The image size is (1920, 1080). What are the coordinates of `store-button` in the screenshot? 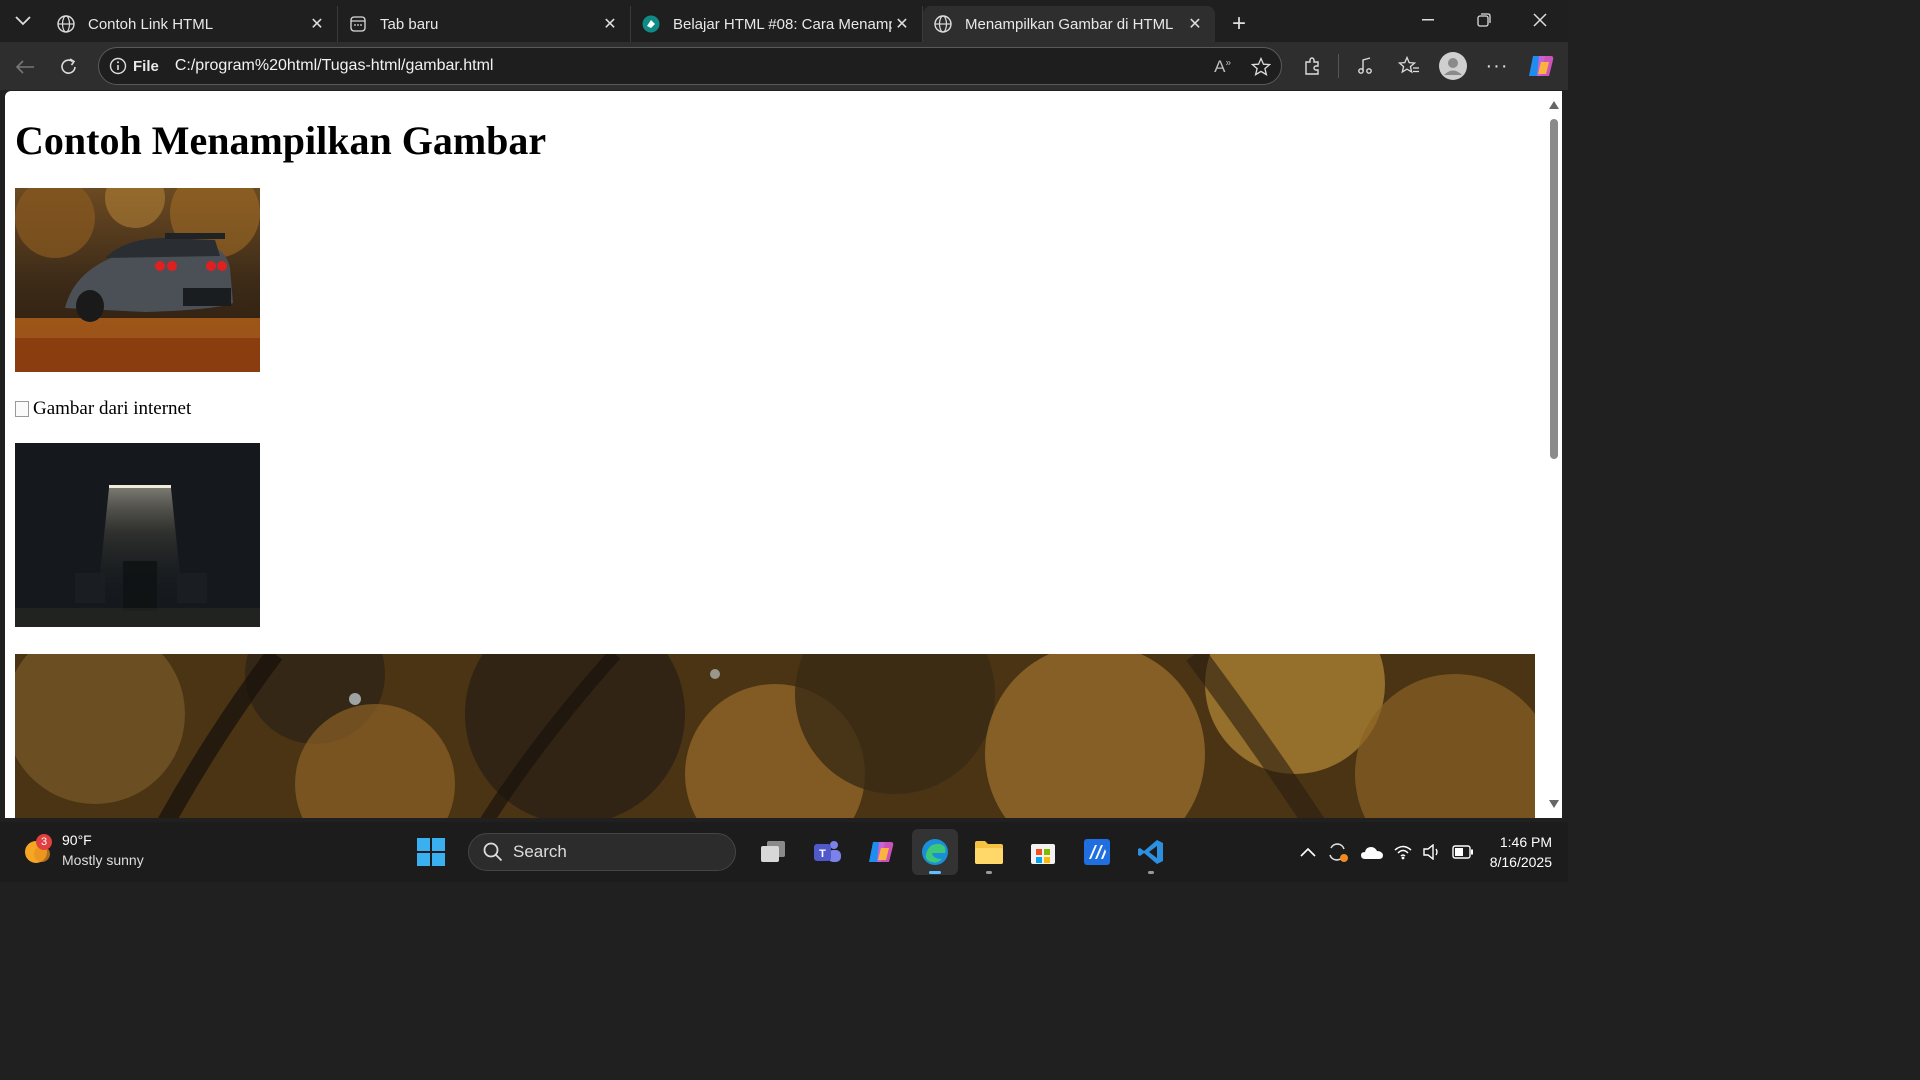 It's located at (1043, 852).